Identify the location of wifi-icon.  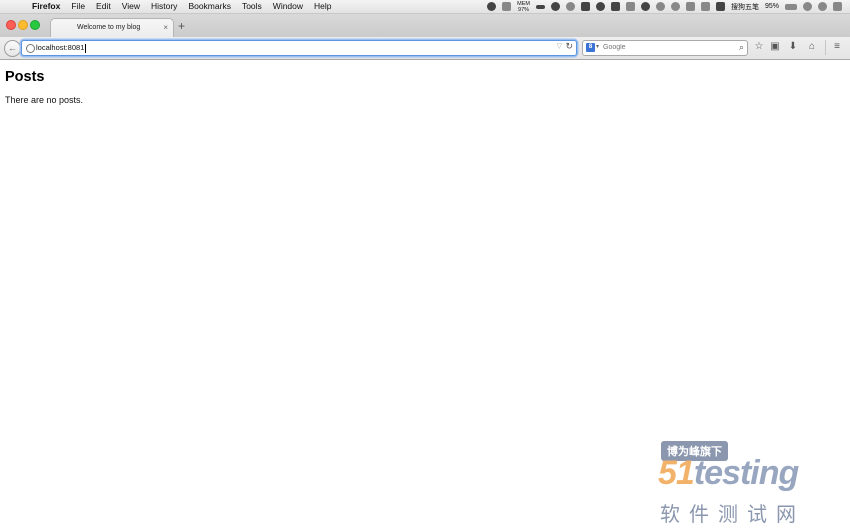
(660, 6).